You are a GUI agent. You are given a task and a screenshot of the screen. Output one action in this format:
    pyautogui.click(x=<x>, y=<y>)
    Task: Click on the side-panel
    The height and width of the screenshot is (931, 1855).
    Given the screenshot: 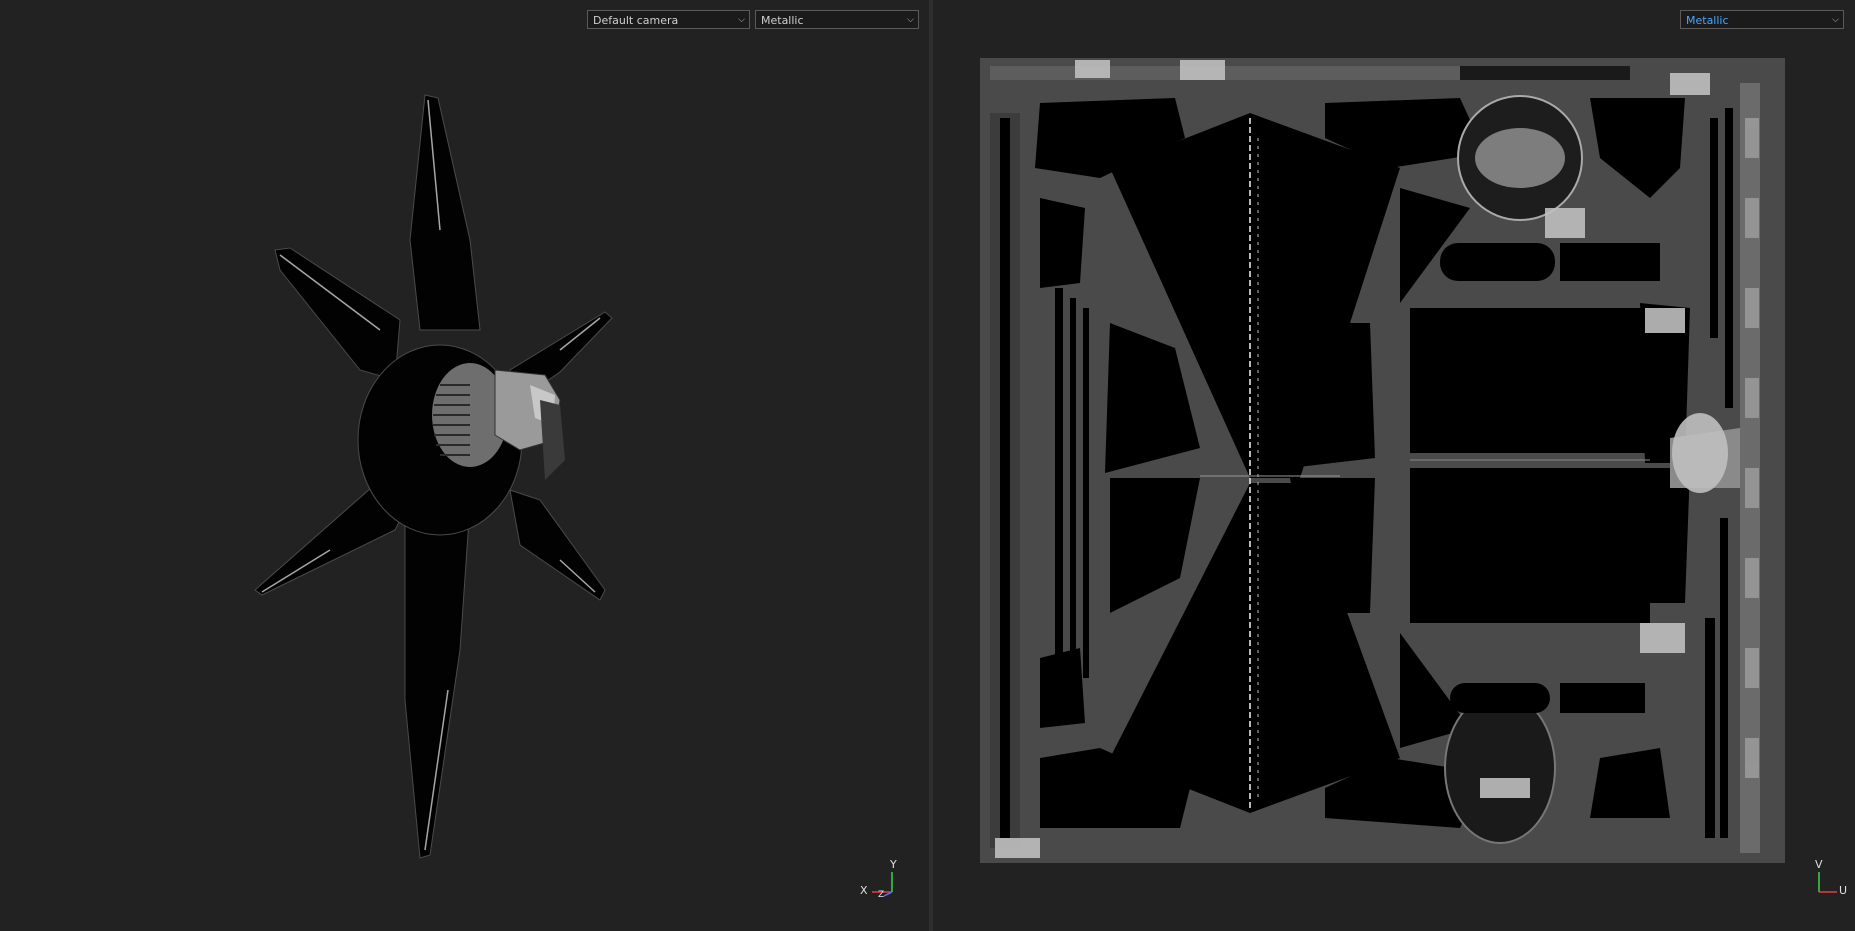 What is the action you would take?
    pyautogui.click(x=552, y=440)
    